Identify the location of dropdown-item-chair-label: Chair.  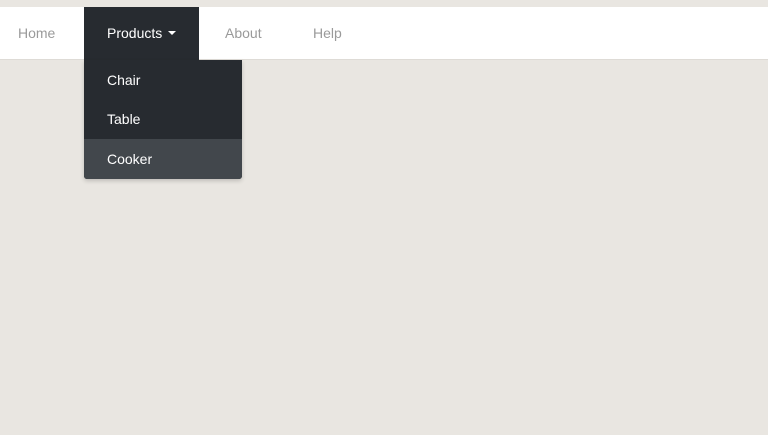
(124, 80).